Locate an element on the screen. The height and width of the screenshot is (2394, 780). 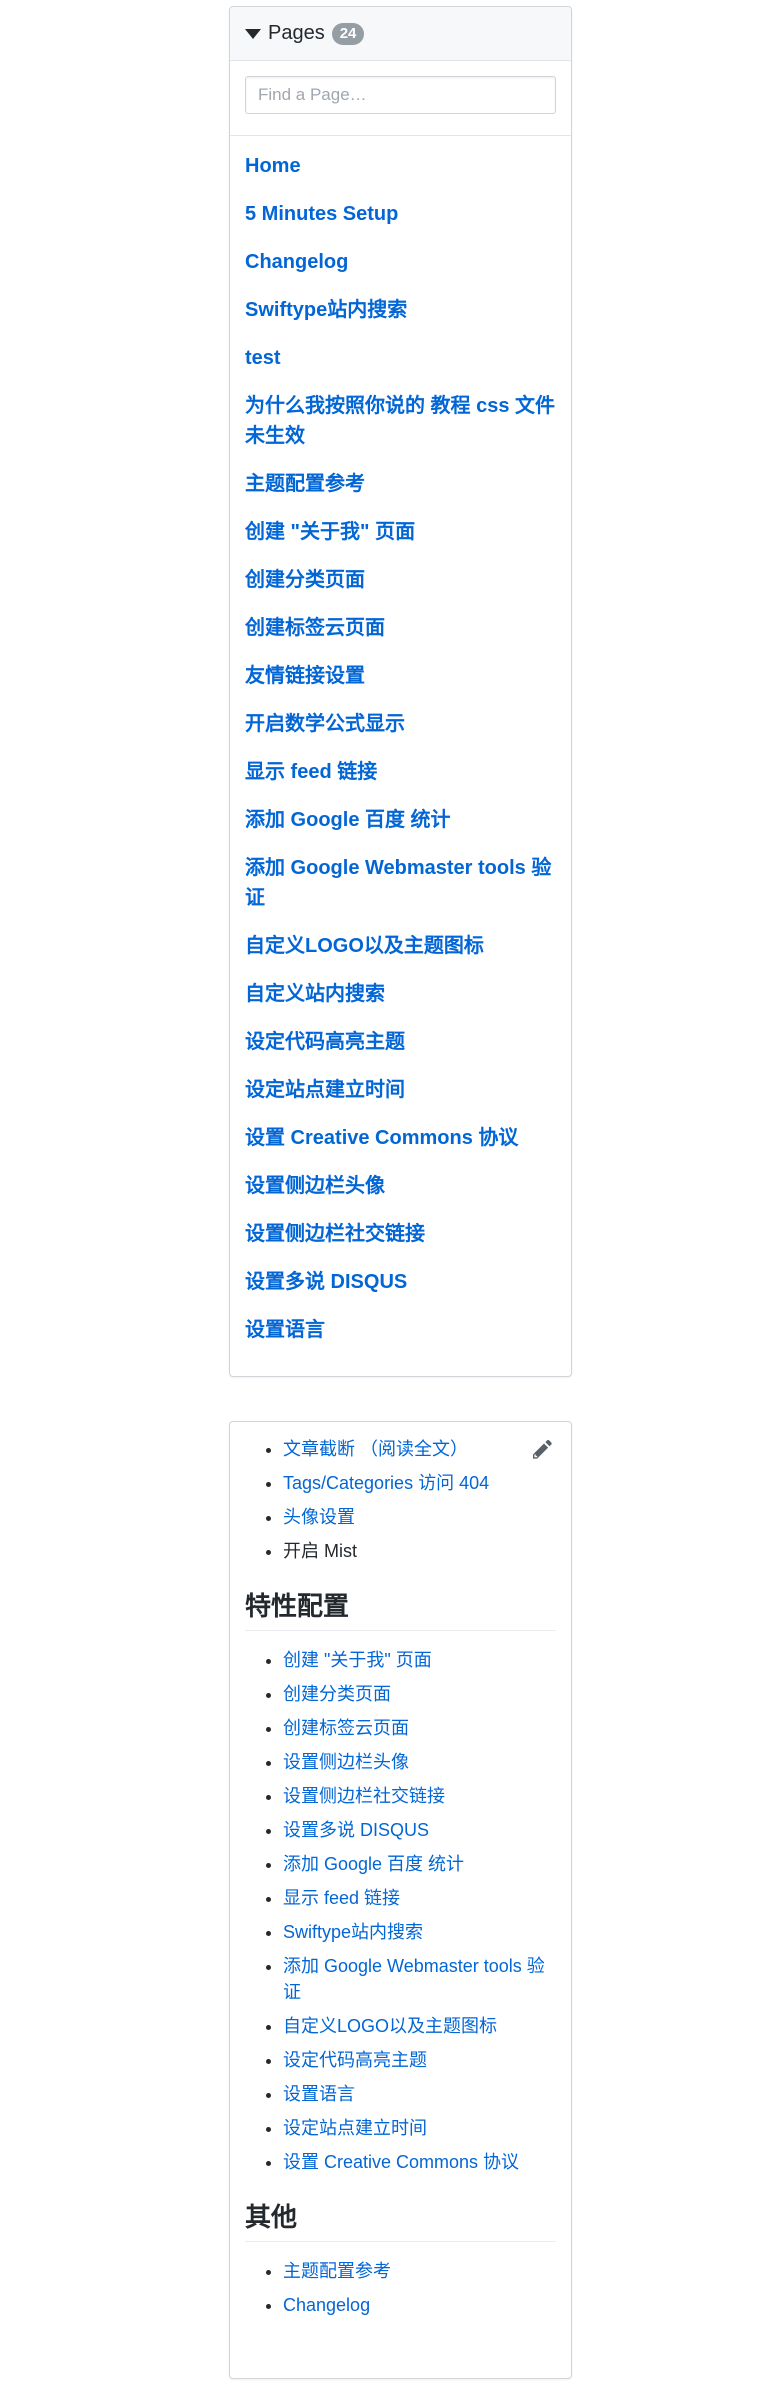
pages-count-badge: 24 is located at coordinates (348, 33).